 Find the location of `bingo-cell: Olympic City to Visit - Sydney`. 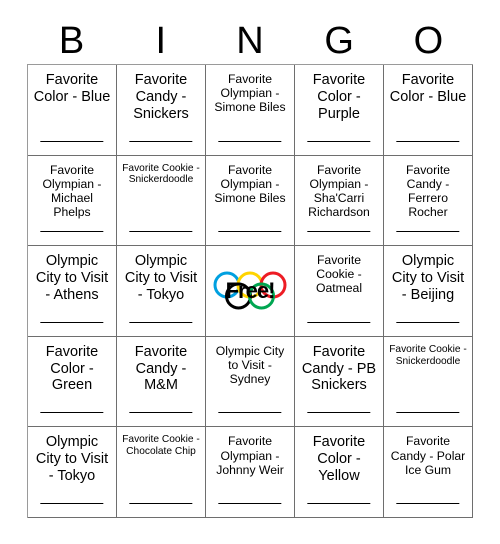

bingo-cell: Olympic City to Visit - Sydney is located at coordinates (250, 382).